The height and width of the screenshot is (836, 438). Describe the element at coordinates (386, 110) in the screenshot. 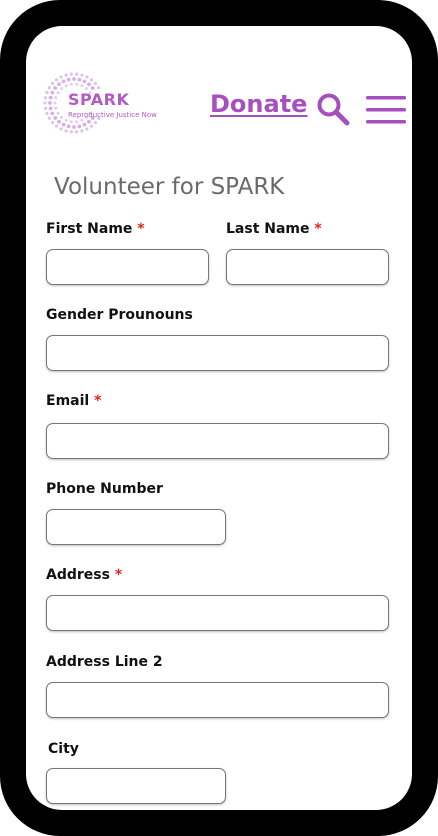

I see `hamburger-menu-icon` at that location.